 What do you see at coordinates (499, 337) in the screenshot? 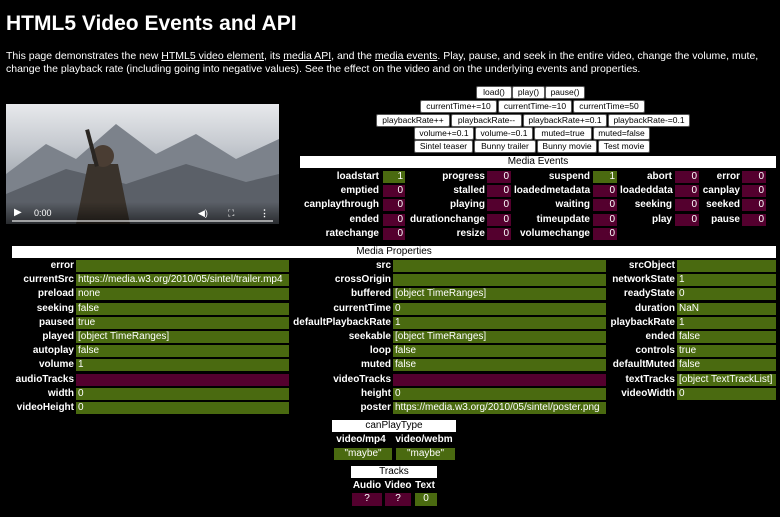
I see `prop-seekable-value: [object TimeRanges]` at bounding box center [499, 337].